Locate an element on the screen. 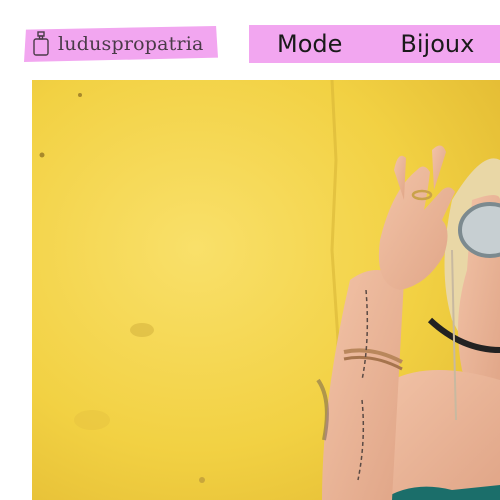 The height and width of the screenshot is (500, 500). nav-item-bijoux: Bijoux is located at coordinates (437, 44).